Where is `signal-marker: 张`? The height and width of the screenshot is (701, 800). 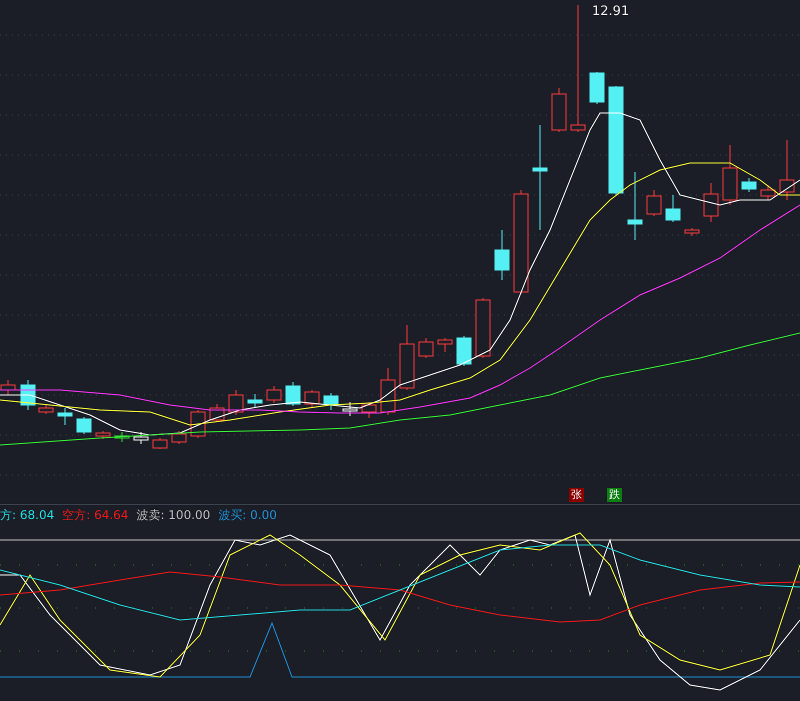 signal-marker: 张 is located at coordinates (576, 495).